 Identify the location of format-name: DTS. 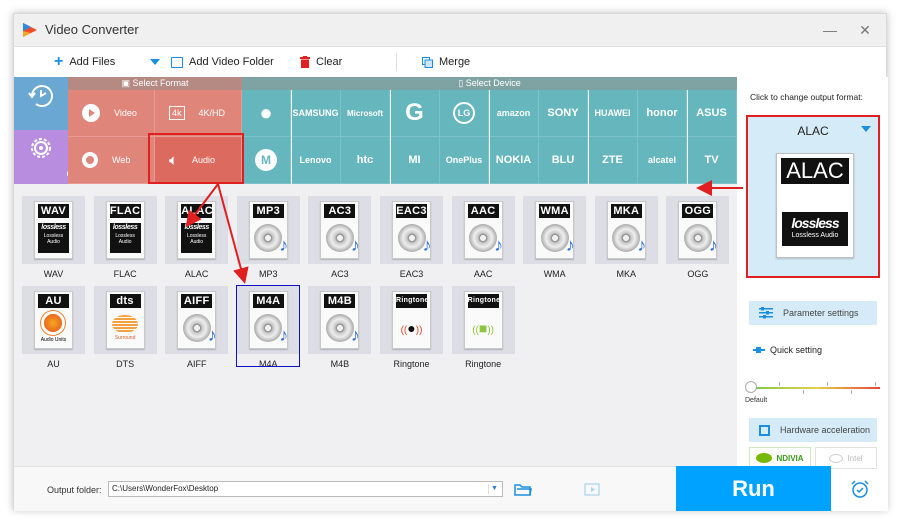
(125, 364).